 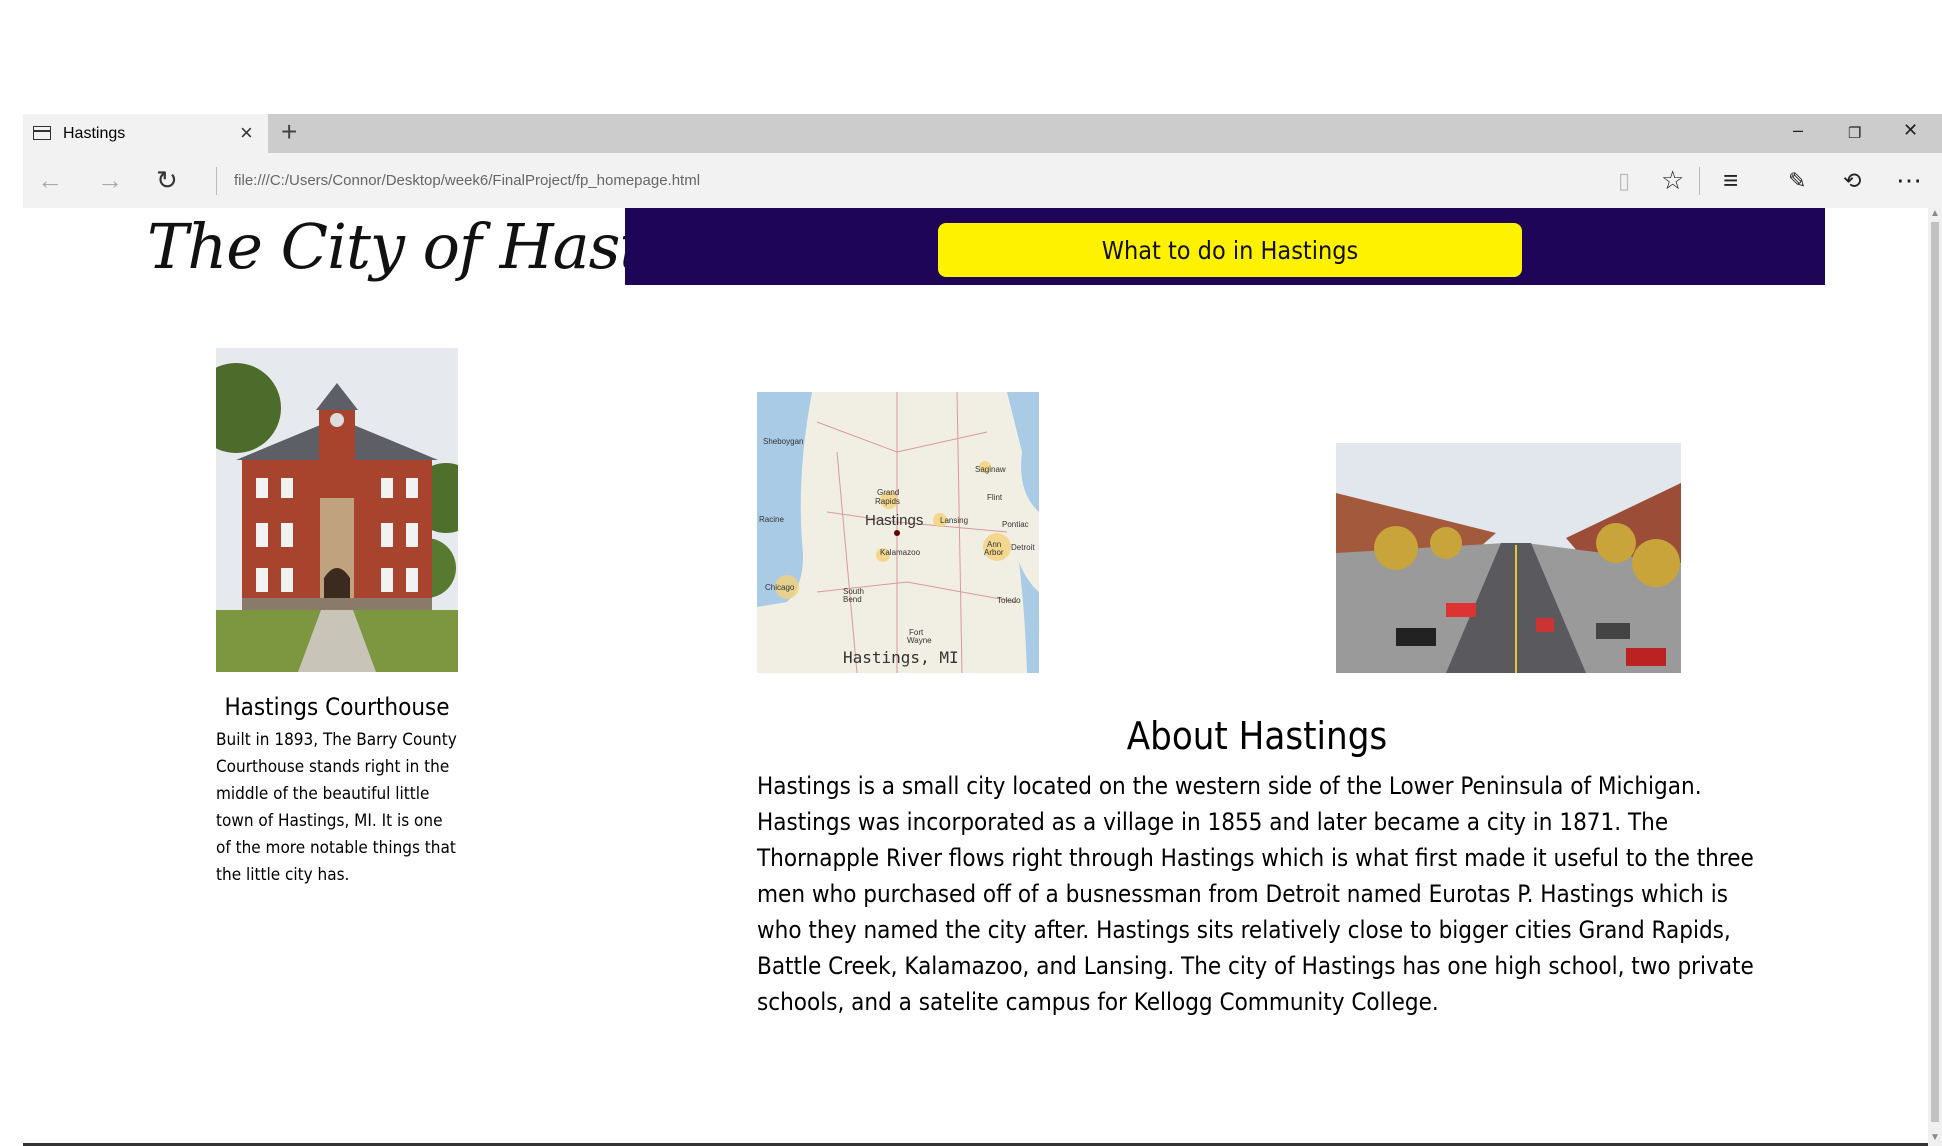 What do you see at coordinates (990, 469) in the screenshot?
I see `map-label: Saginaw` at bounding box center [990, 469].